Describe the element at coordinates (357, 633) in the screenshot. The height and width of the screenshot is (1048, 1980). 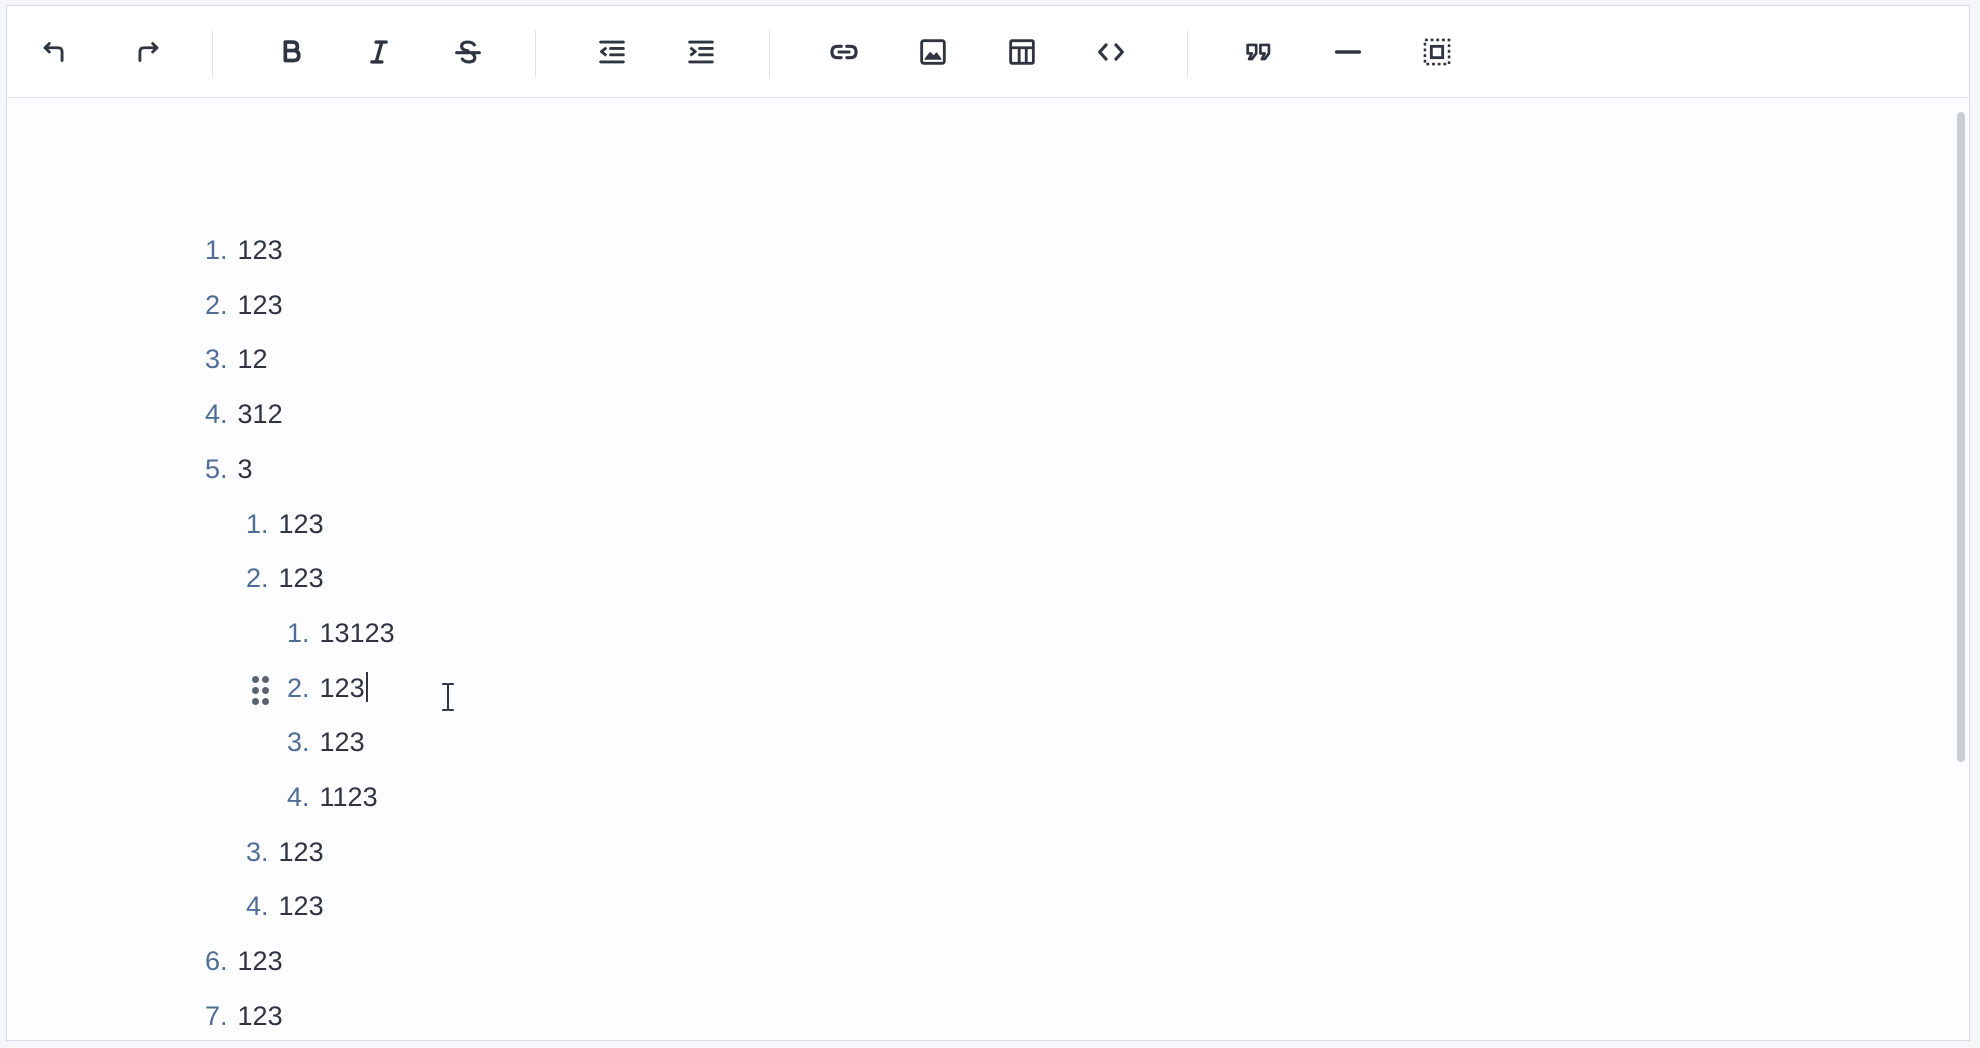
I see `list-item-text: 13123` at that location.